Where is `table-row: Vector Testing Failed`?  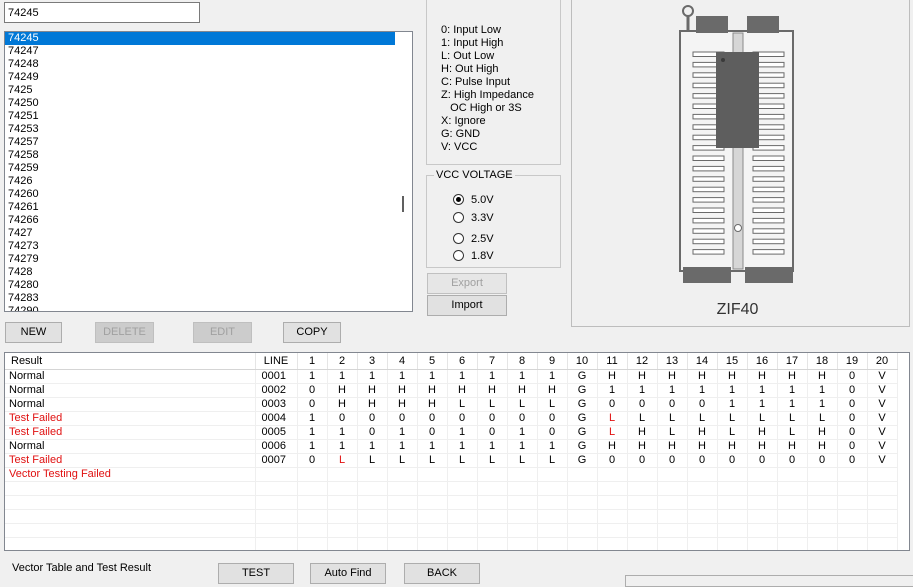
table-row: Vector Testing Failed is located at coordinates (451, 474).